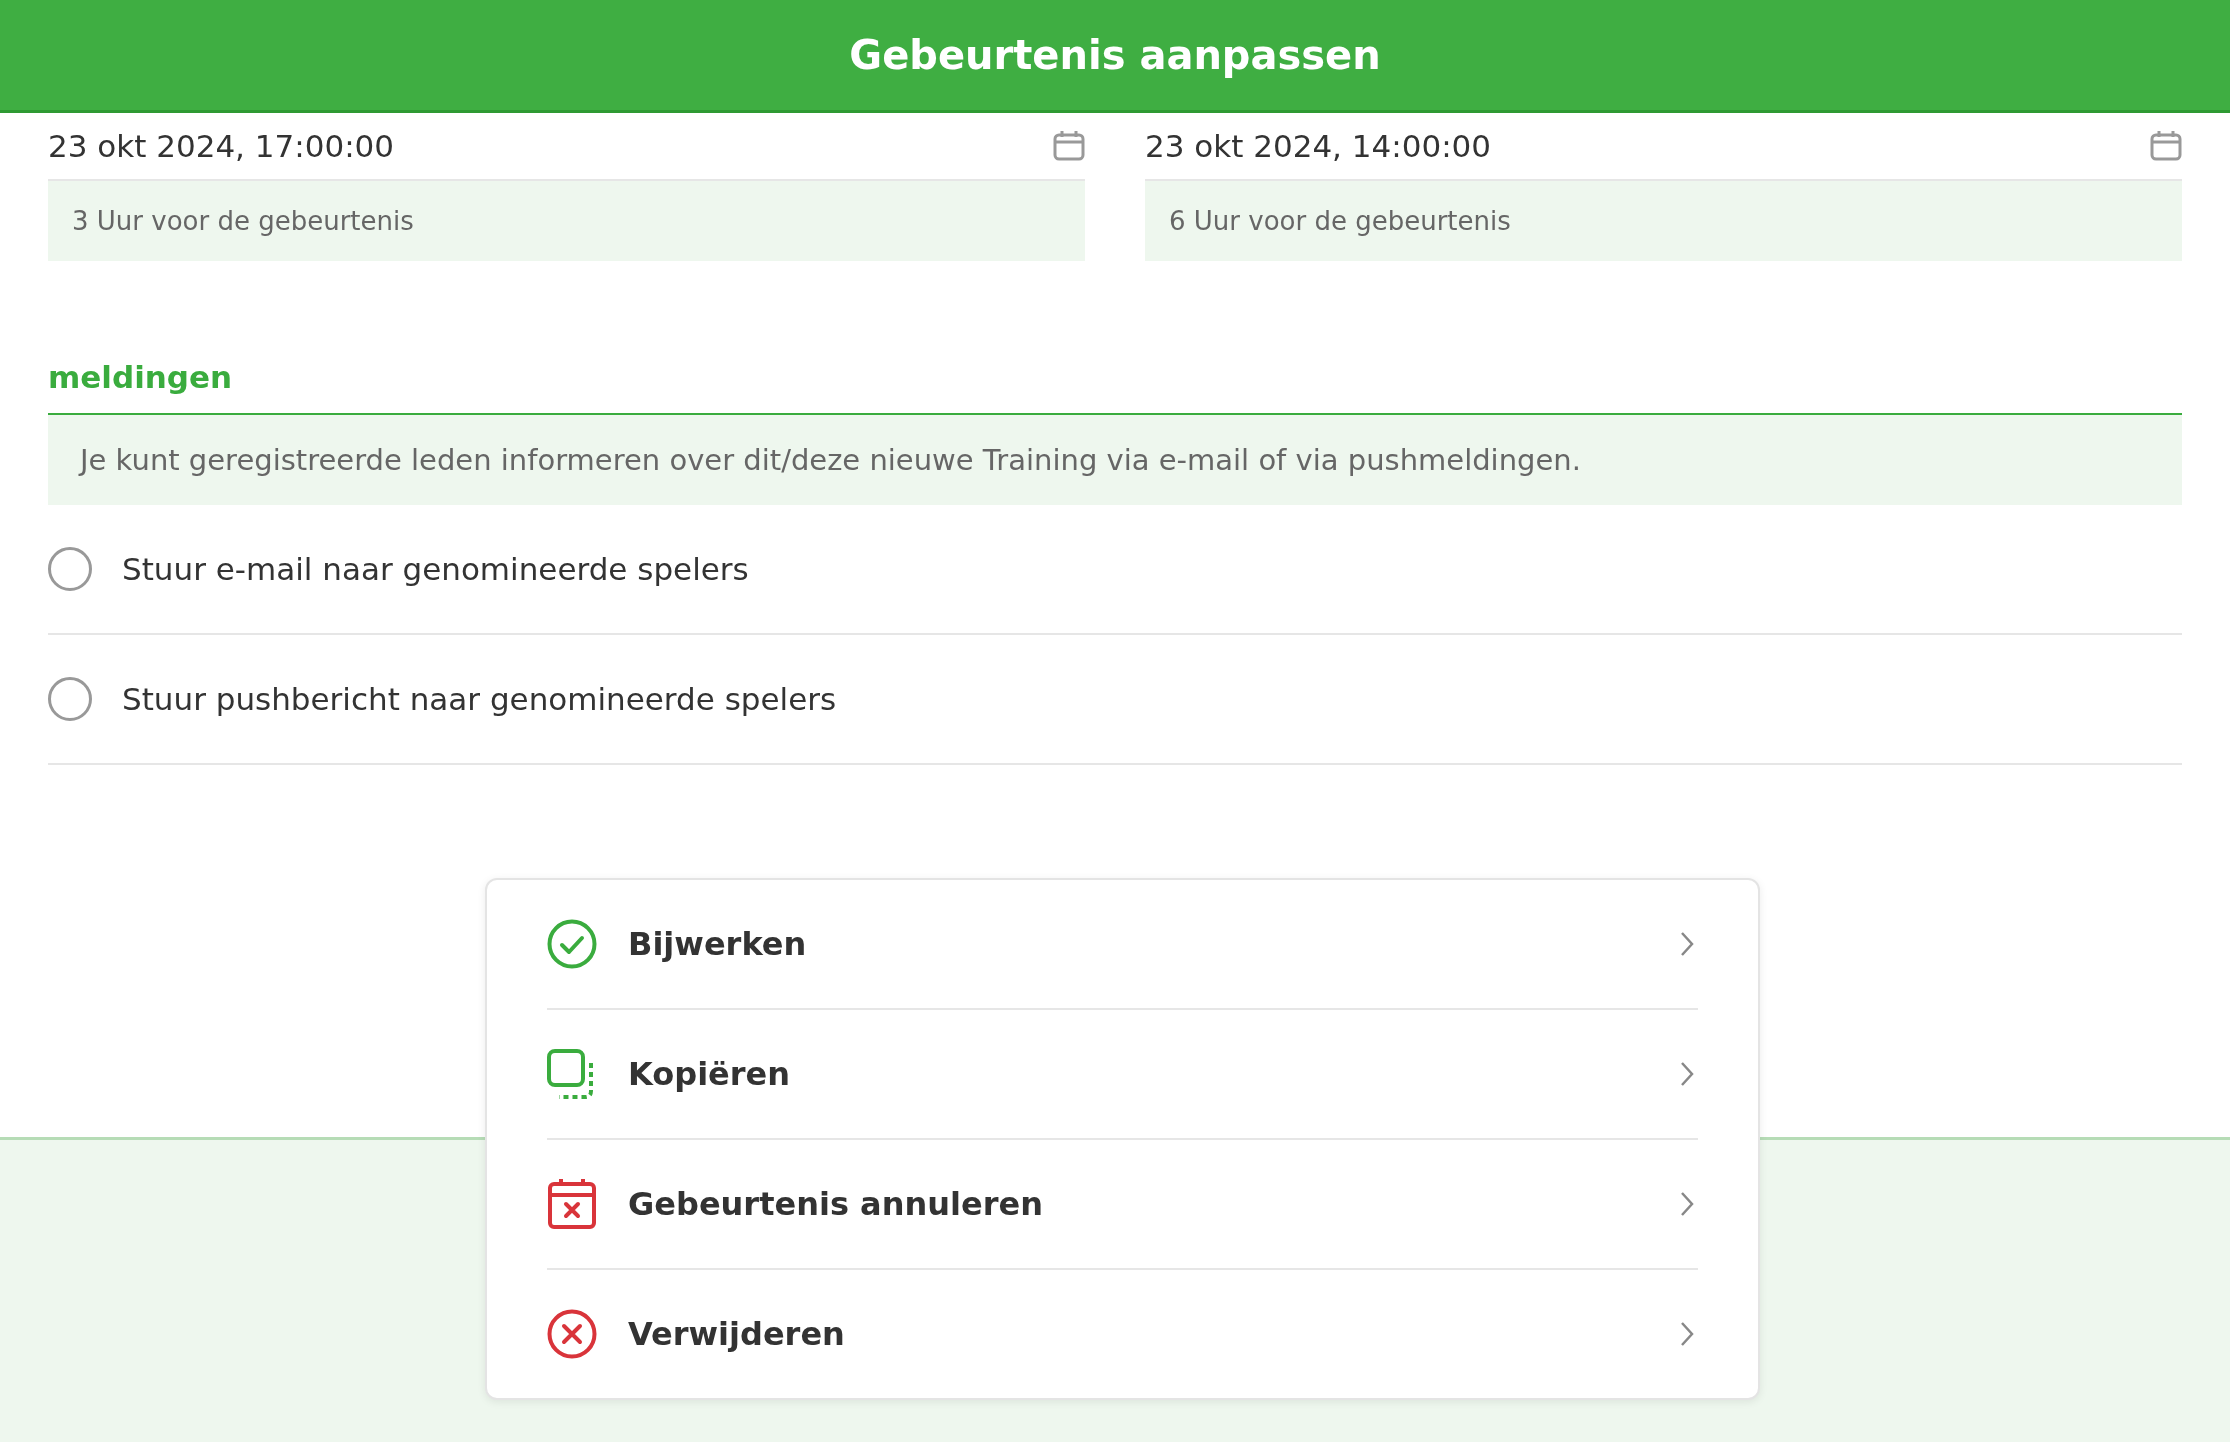 This screenshot has height=1442, width=2230. What do you see at coordinates (1115, 460) in the screenshot?
I see `info-text: Je kunt geregistreerde leden informeren over dit/deze nieuwe Training via e-mail of via pushmeldingen.` at bounding box center [1115, 460].